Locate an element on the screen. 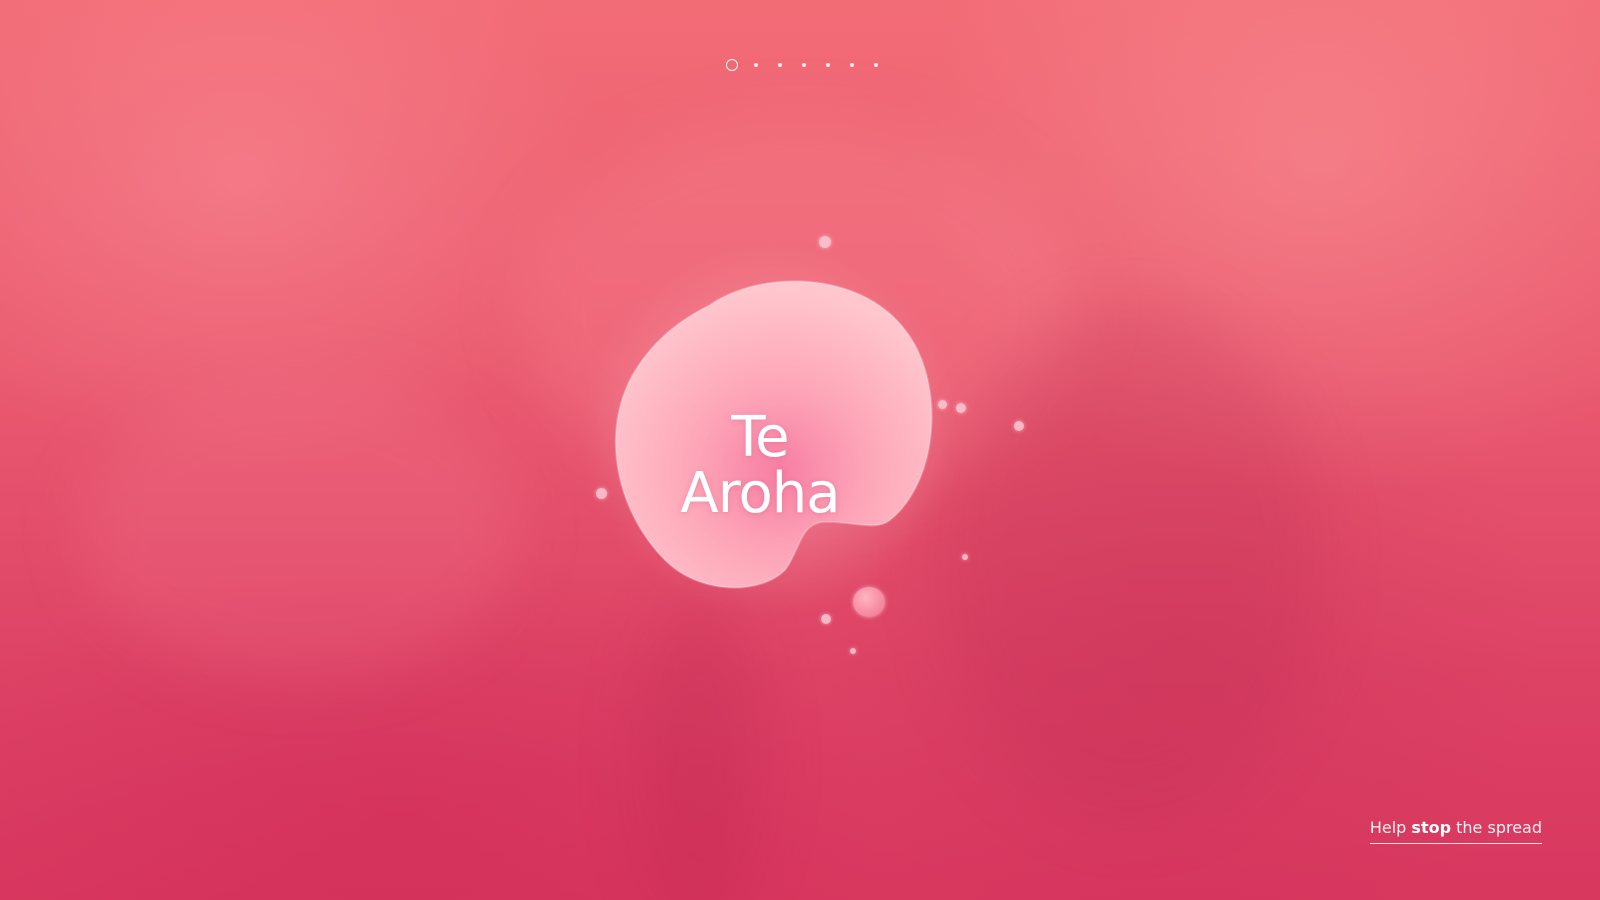 The image size is (1600, 900). help-link-text-3: the spread is located at coordinates (1496, 827).